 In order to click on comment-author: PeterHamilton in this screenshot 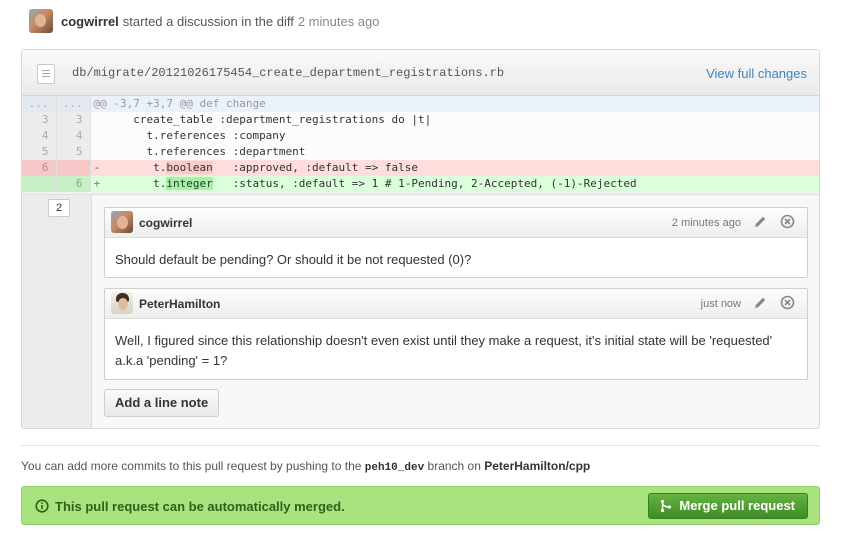, I will do `click(179, 304)`.